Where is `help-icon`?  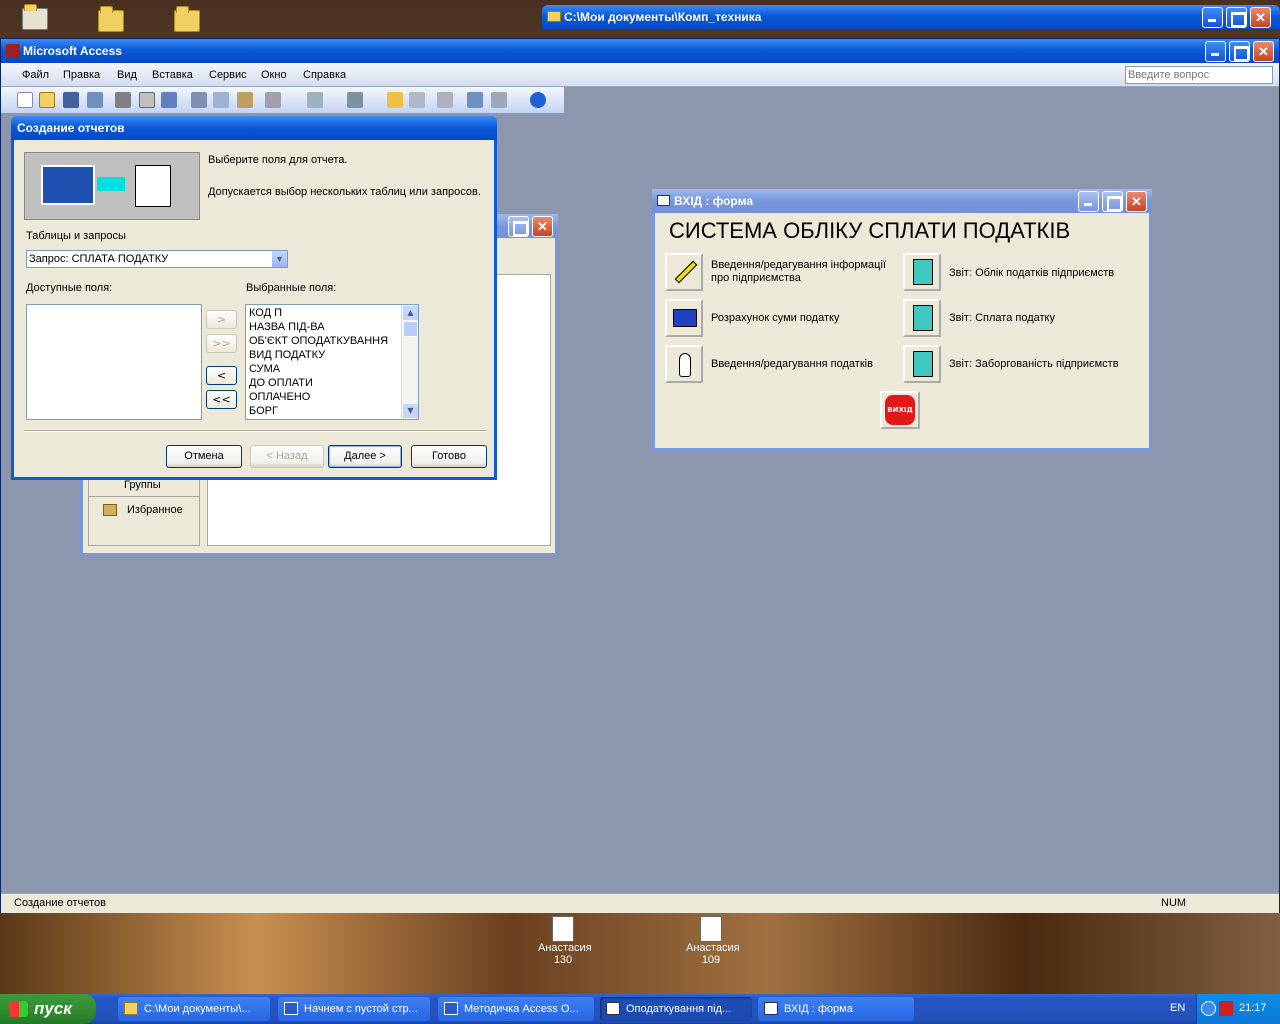
help-icon is located at coordinates (538, 100).